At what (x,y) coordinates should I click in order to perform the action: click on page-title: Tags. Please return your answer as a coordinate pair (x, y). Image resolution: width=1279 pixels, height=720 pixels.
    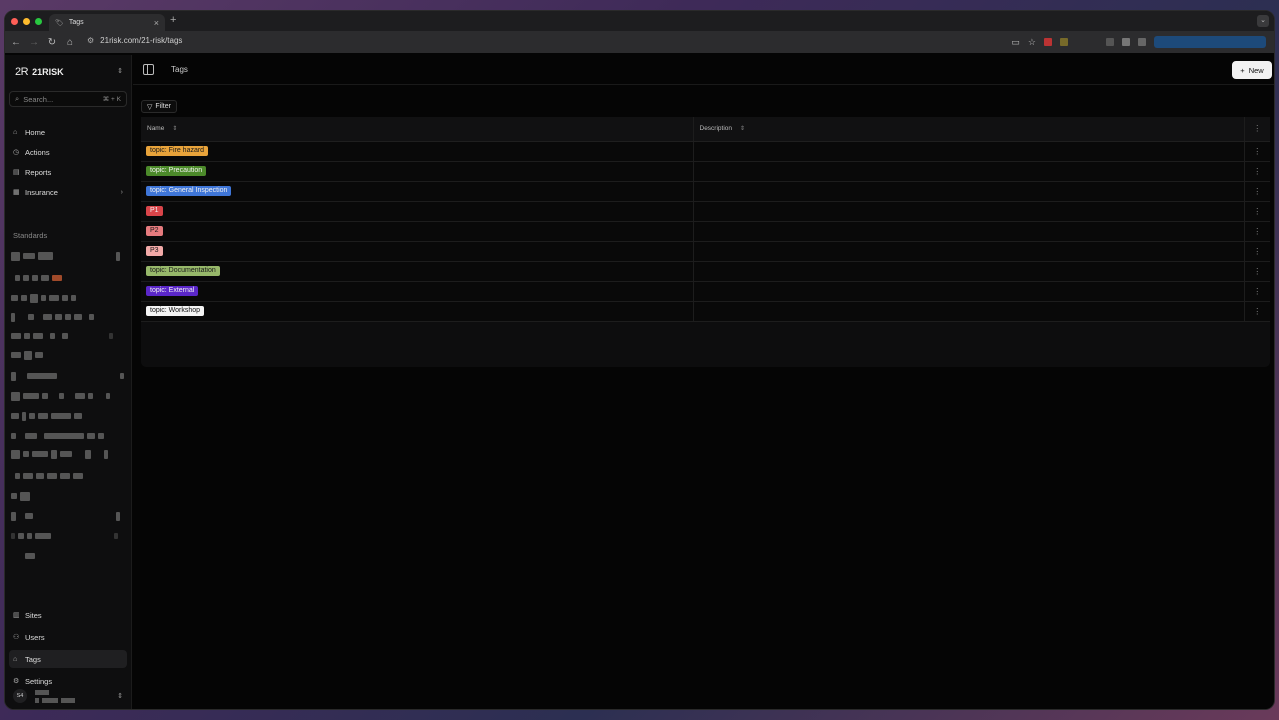
    Looking at the image, I should click on (179, 69).